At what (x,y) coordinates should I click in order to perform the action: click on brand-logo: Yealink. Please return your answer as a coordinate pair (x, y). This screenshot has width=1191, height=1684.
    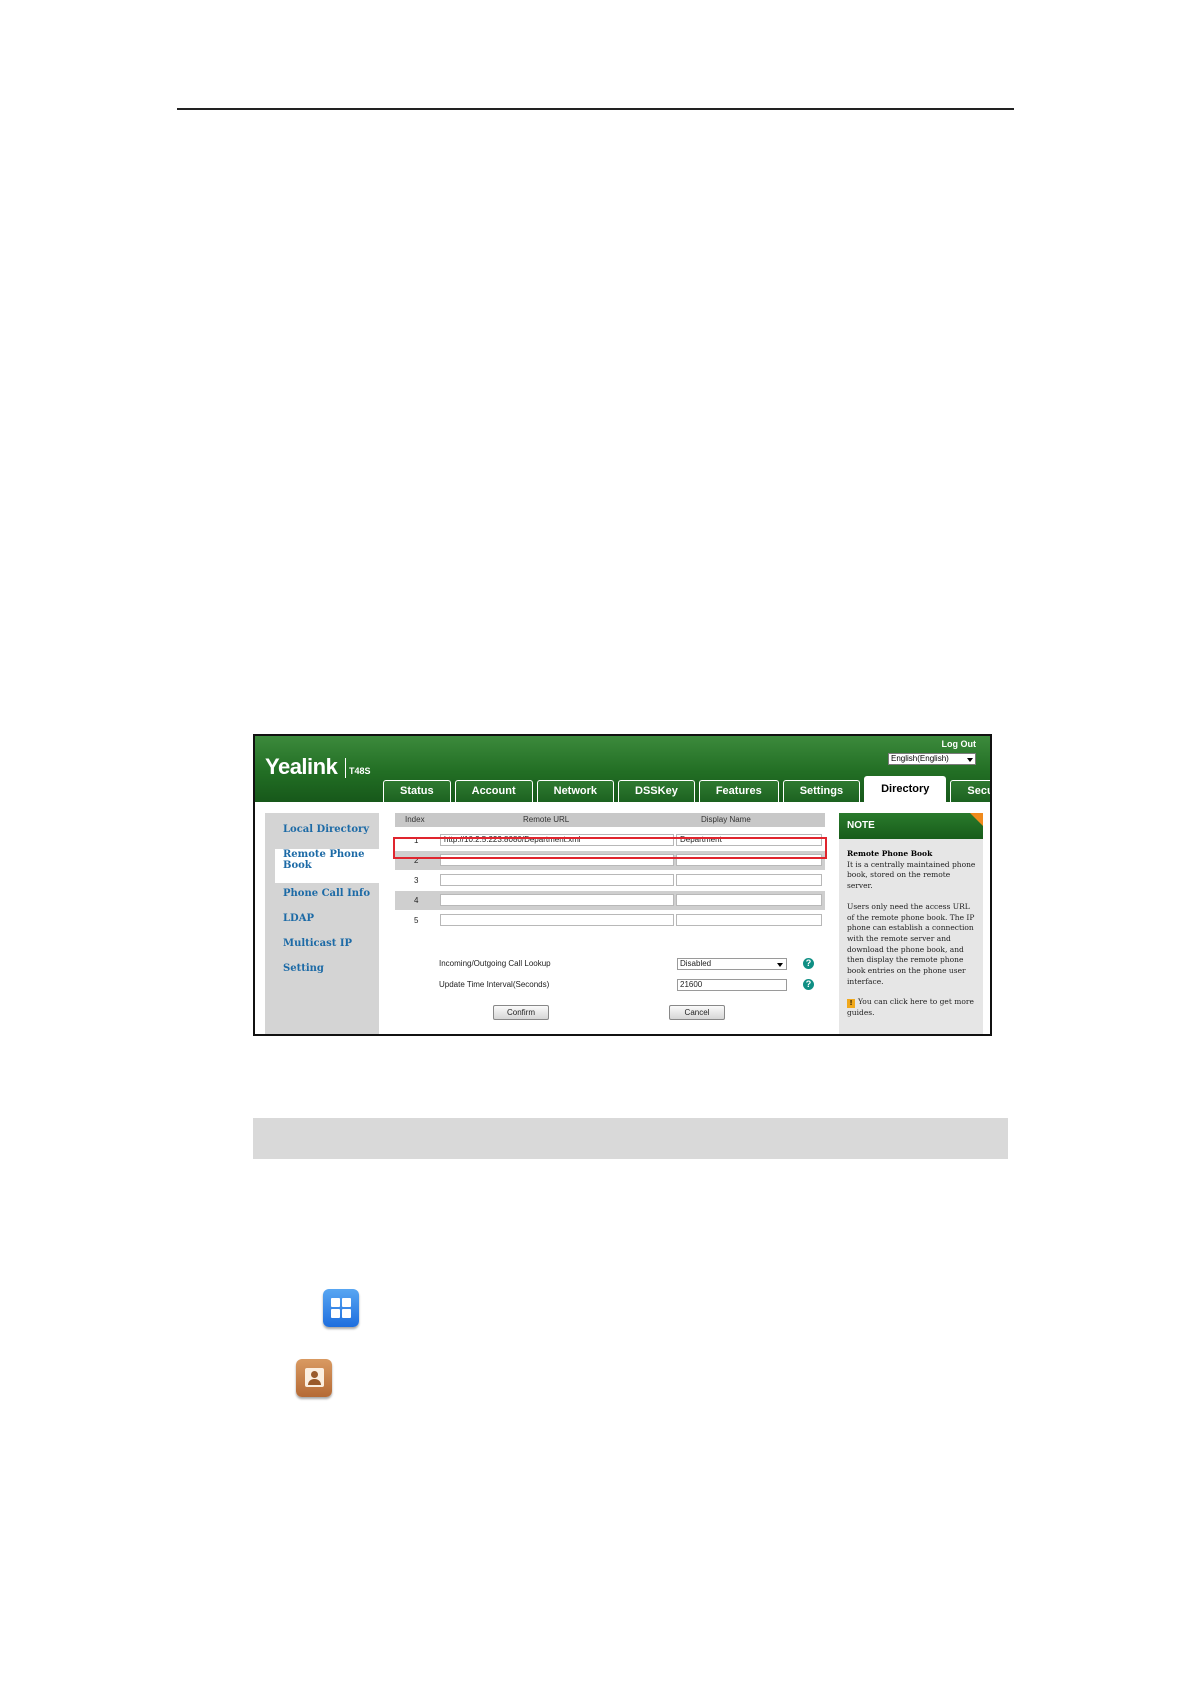
    Looking at the image, I should click on (301, 766).